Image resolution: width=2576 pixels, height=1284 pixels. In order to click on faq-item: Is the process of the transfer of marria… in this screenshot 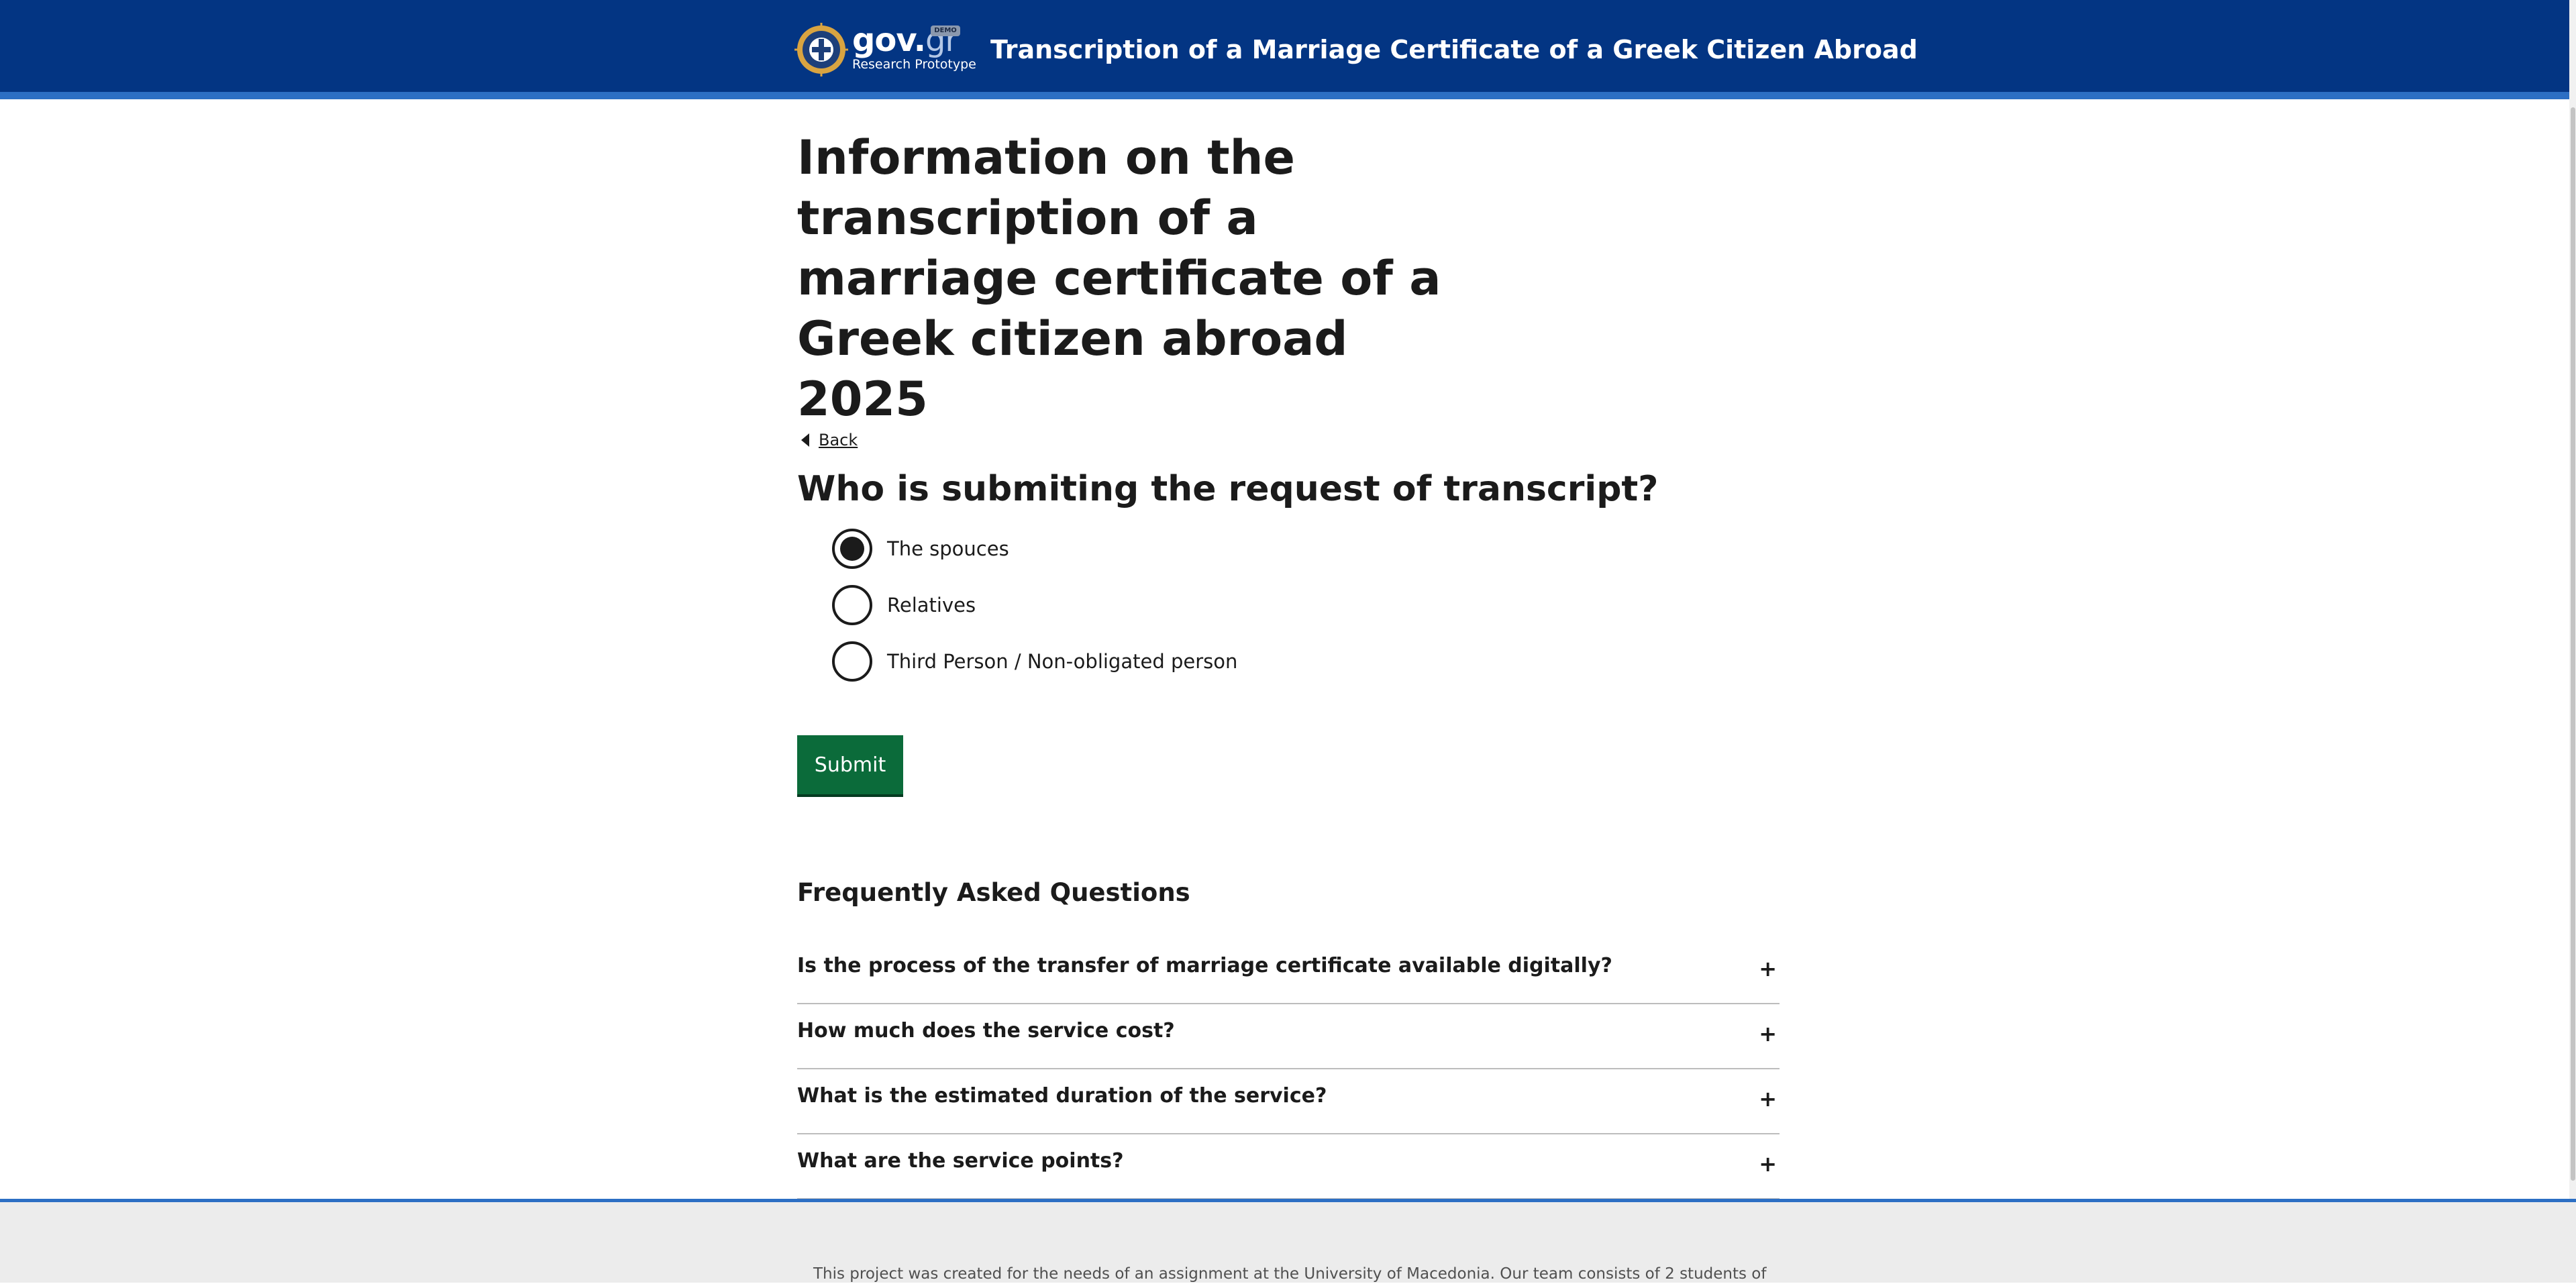, I will do `click(1288, 971)`.